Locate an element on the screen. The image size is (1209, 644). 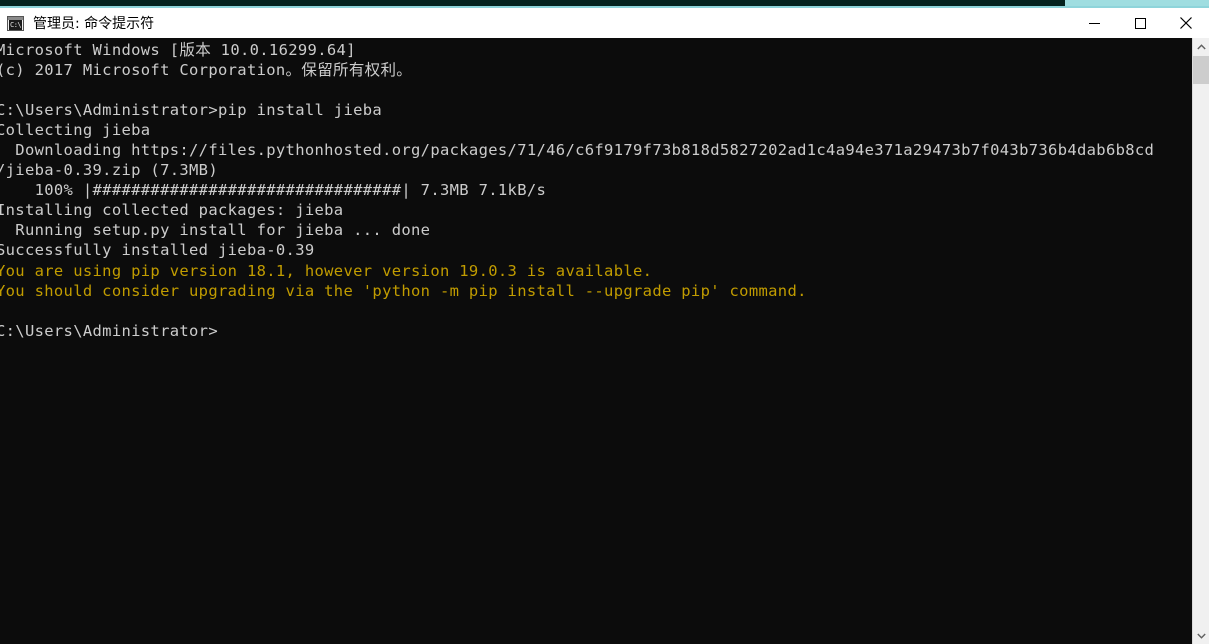
console-window-icon: C:\ is located at coordinates (15, 23).